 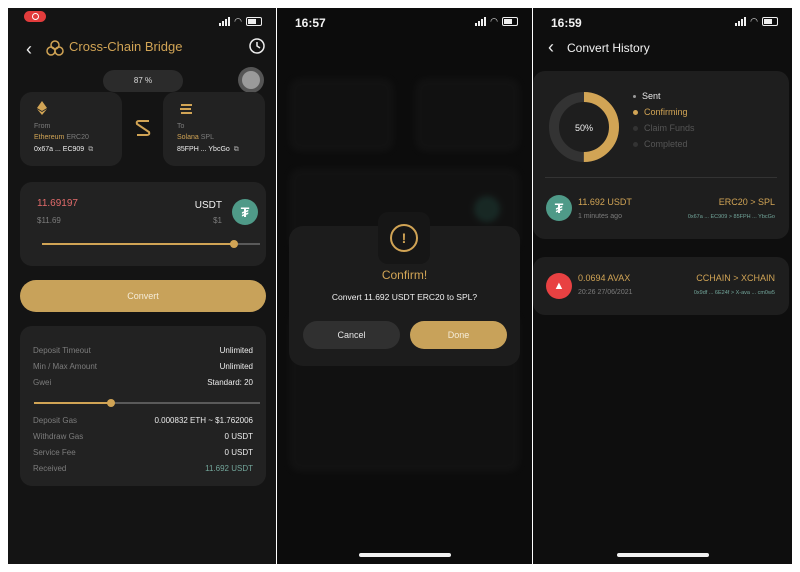 I want to click on status-bar: 16:57 ◠, so click(x=404, y=21).